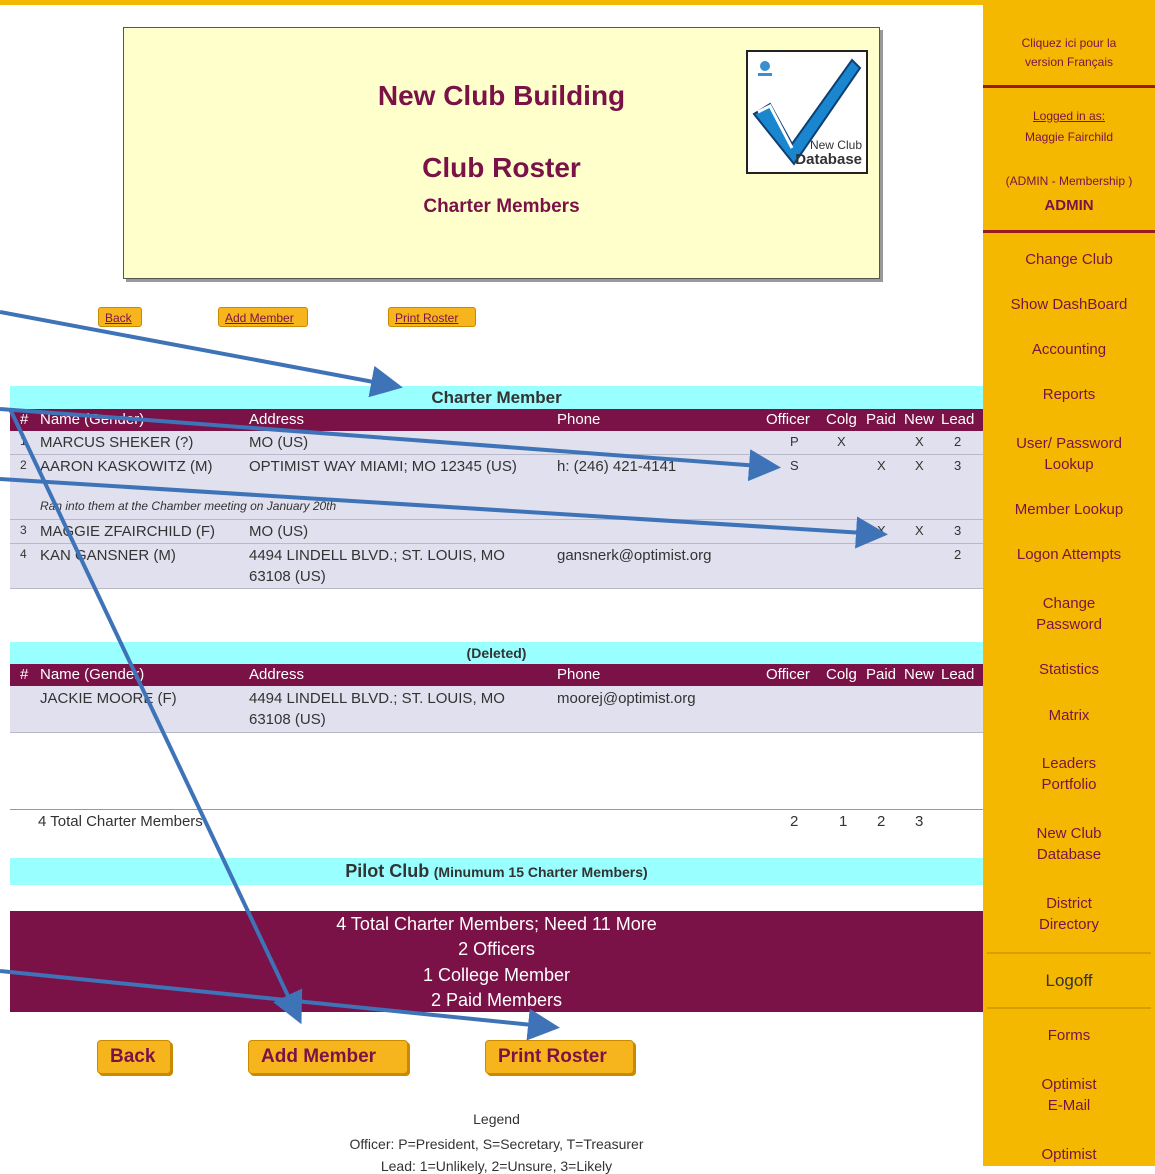  What do you see at coordinates (1069, 137) in the screenshot?
I see `logged-in-user: Maggie Fairchild` at bounding box center [1069, 137].